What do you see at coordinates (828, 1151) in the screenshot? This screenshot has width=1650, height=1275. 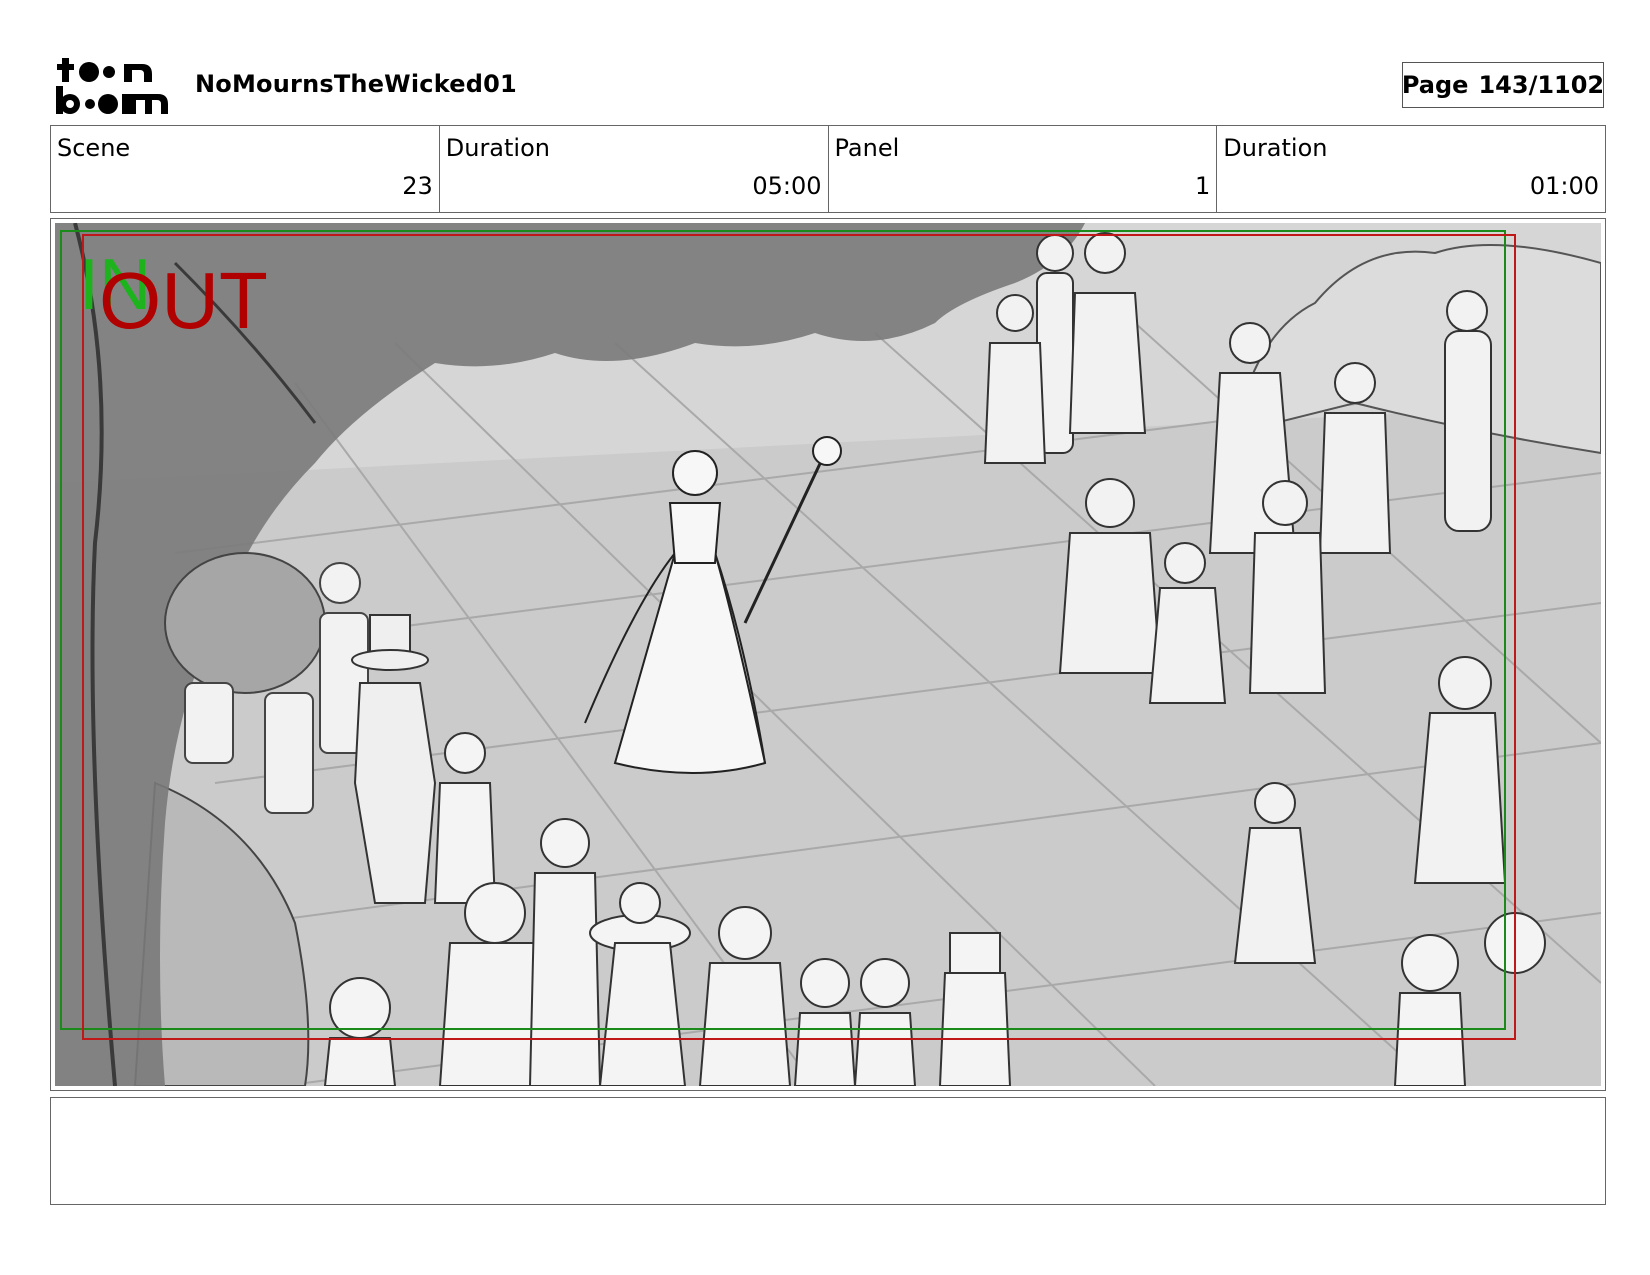 I see `panel-notes-box` at bounding box center [828, 1151].